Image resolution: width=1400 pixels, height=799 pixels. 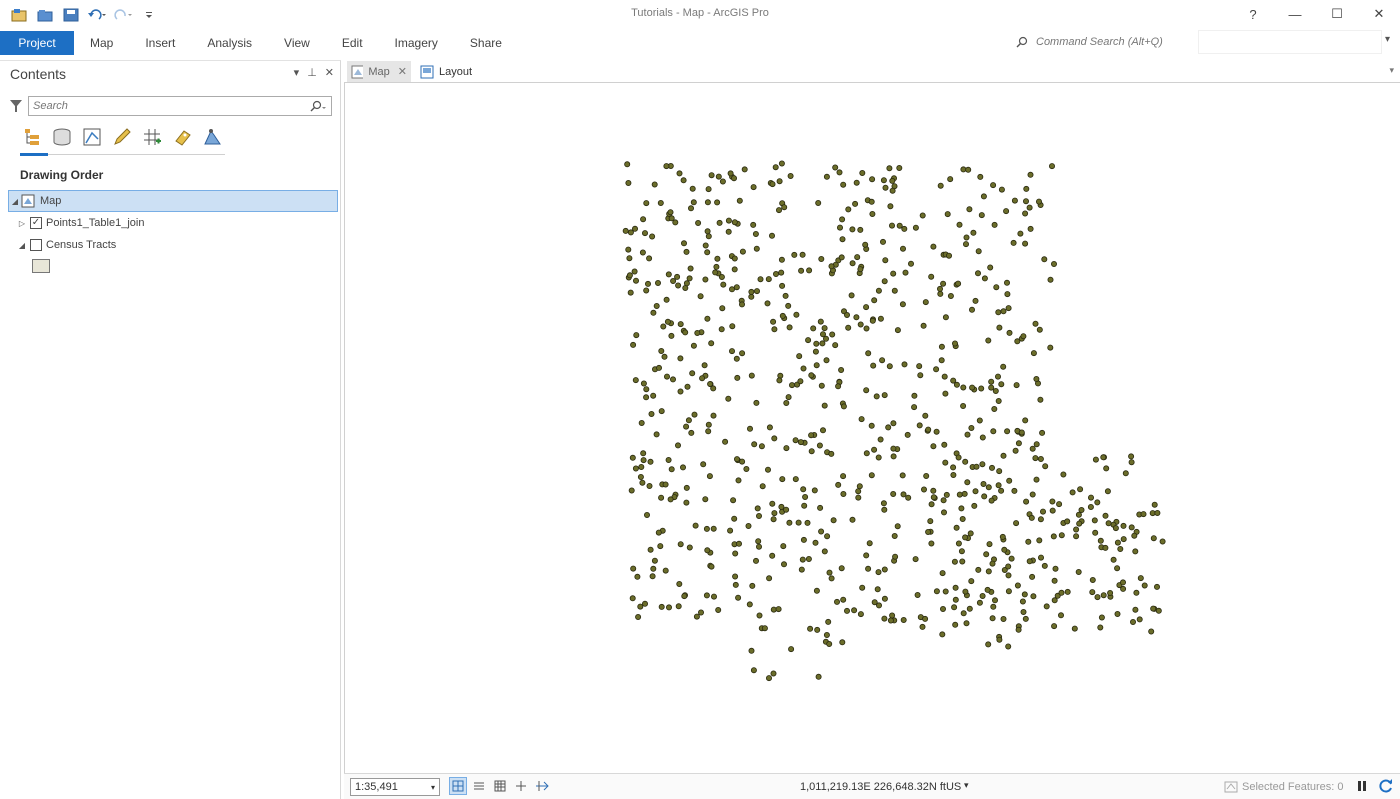 I want to click on tab-edit: Edit, so click(x=352, y=43).